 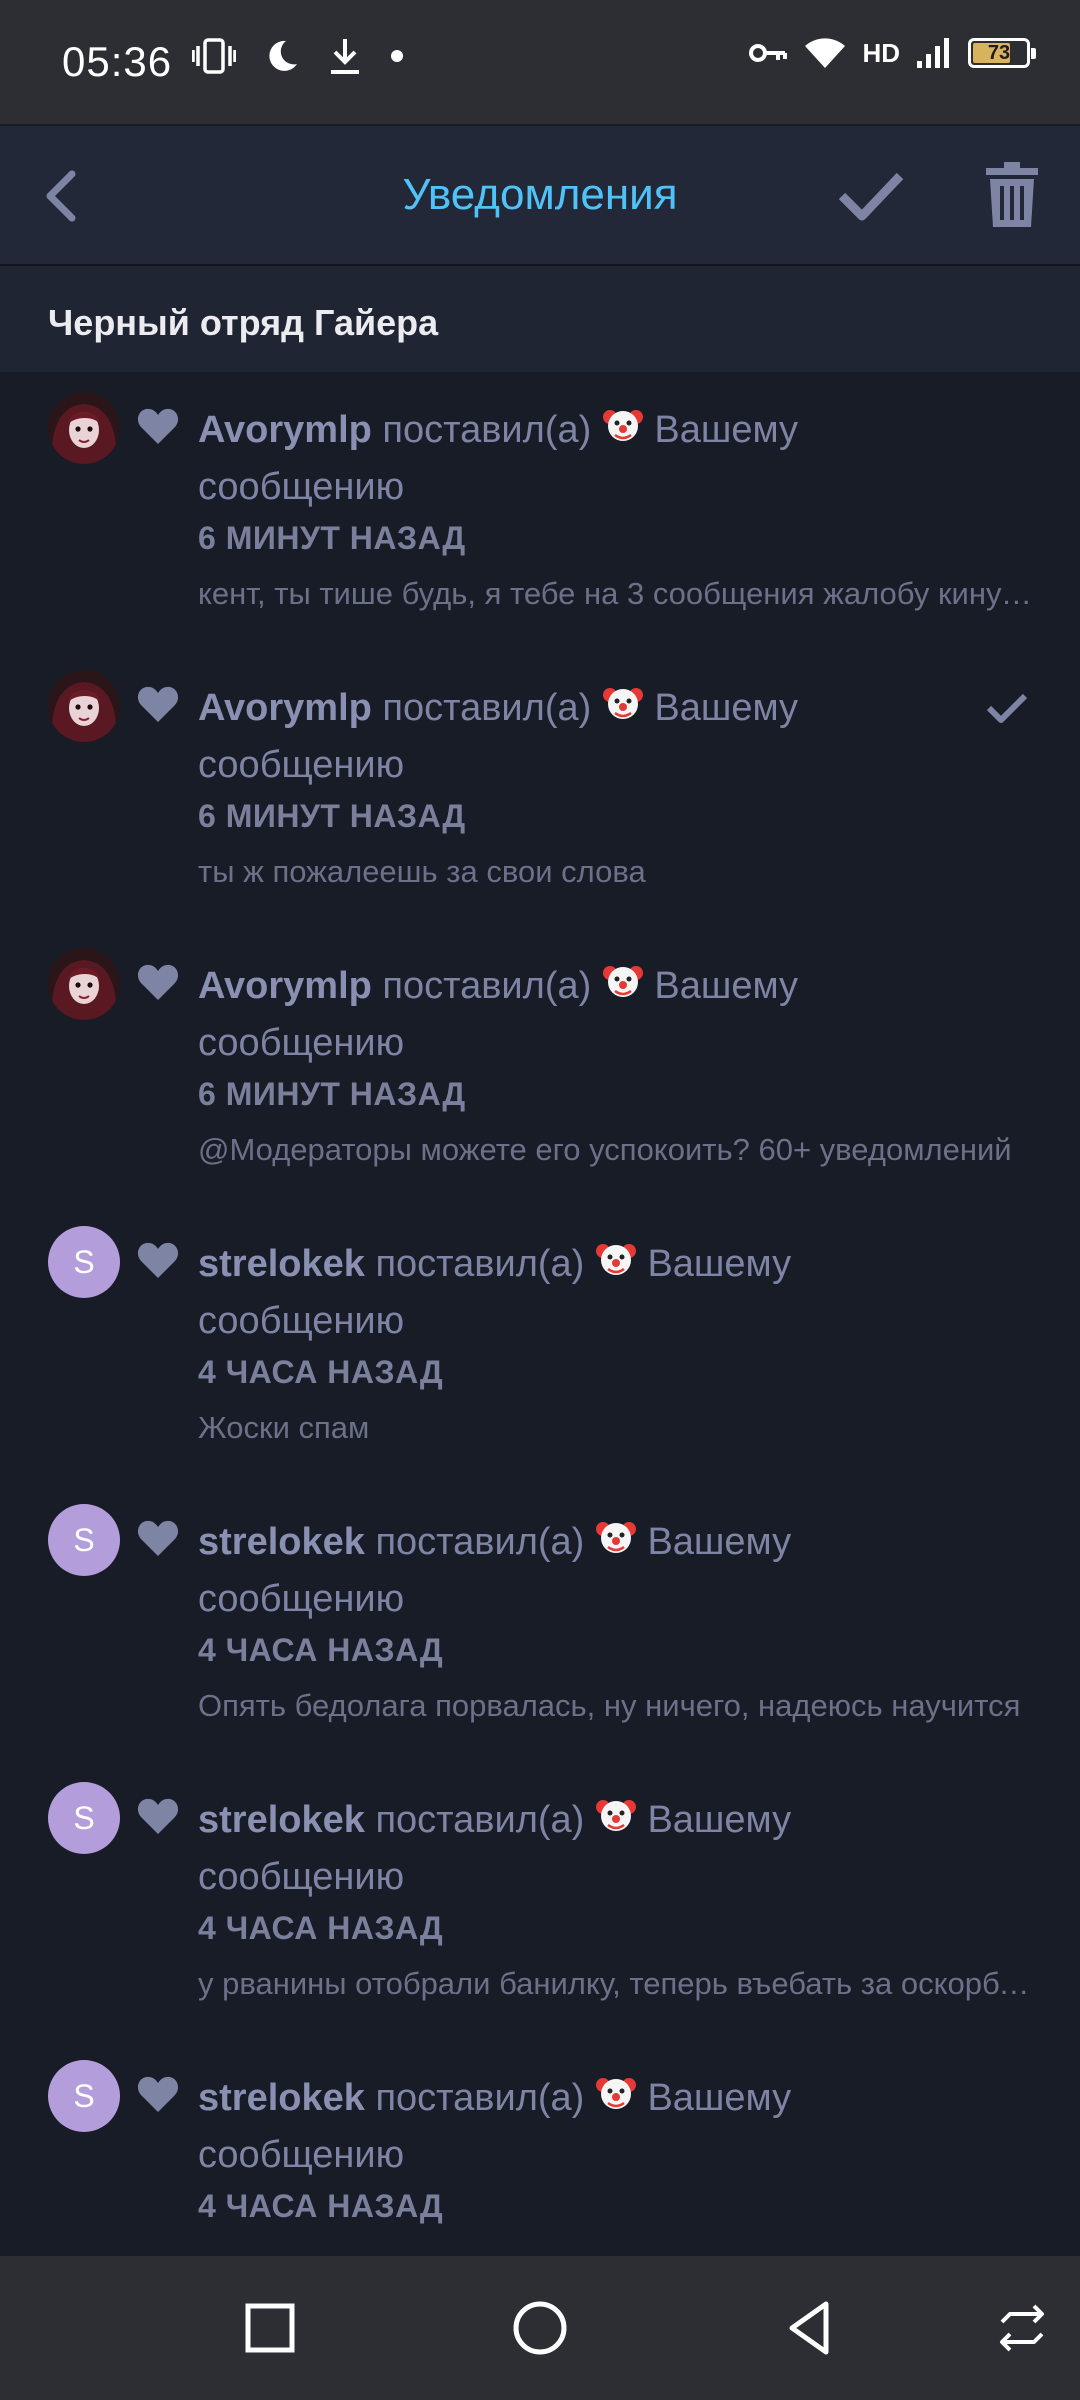 What do you see at coordinates (397, 56) in the screenshot?
I see `dot-icon` at bounding box center [397, 56].